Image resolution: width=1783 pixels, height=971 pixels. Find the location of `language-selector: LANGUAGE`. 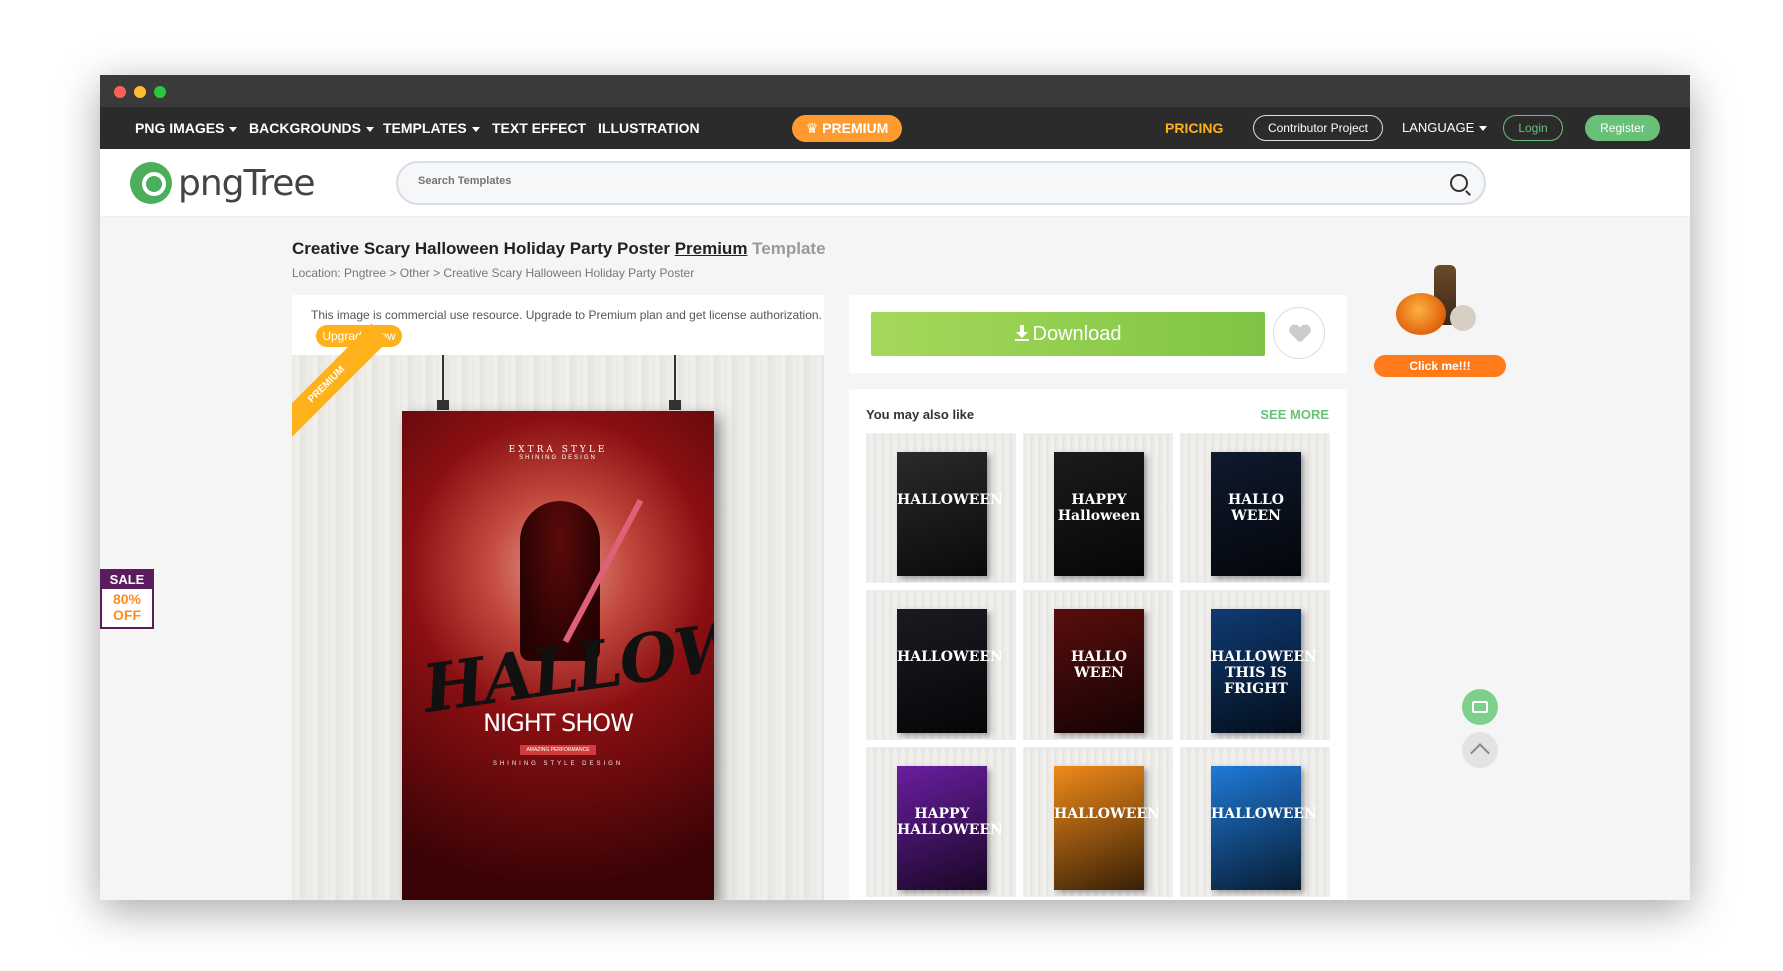

language-selector: LANGUAGE is located at coordinates (1445, 127).